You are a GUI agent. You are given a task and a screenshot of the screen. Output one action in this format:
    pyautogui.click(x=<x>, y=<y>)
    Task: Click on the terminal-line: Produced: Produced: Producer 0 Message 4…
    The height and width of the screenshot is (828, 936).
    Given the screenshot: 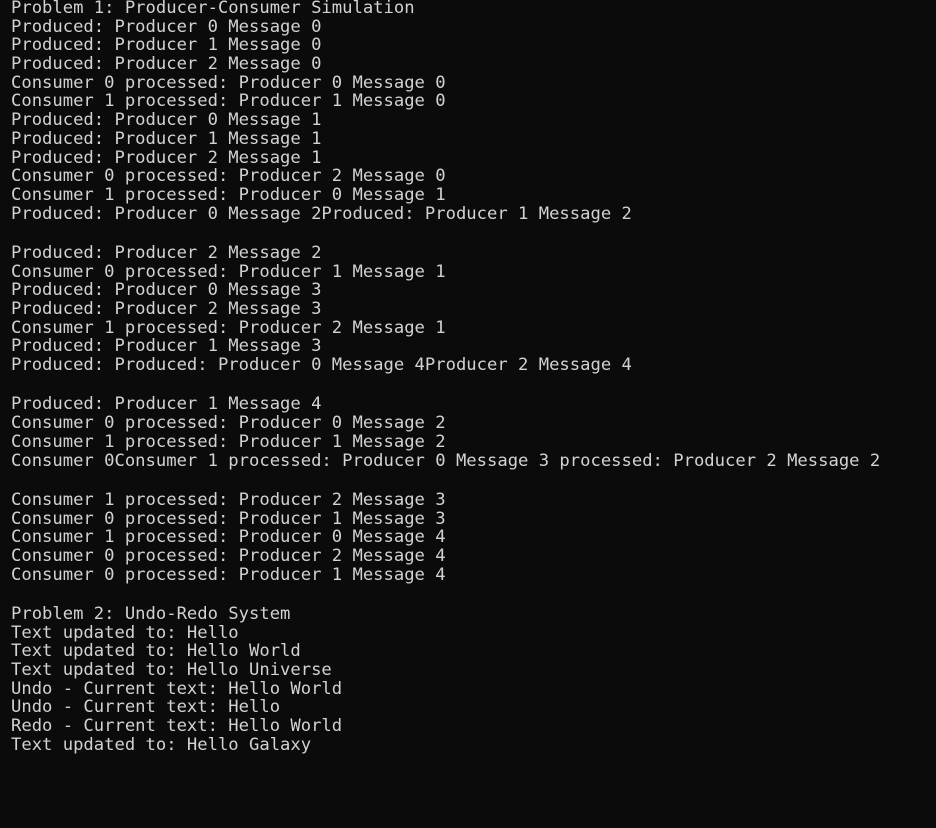 What is the action you would take?
    pyautogui.click(x=321, y=365)
    